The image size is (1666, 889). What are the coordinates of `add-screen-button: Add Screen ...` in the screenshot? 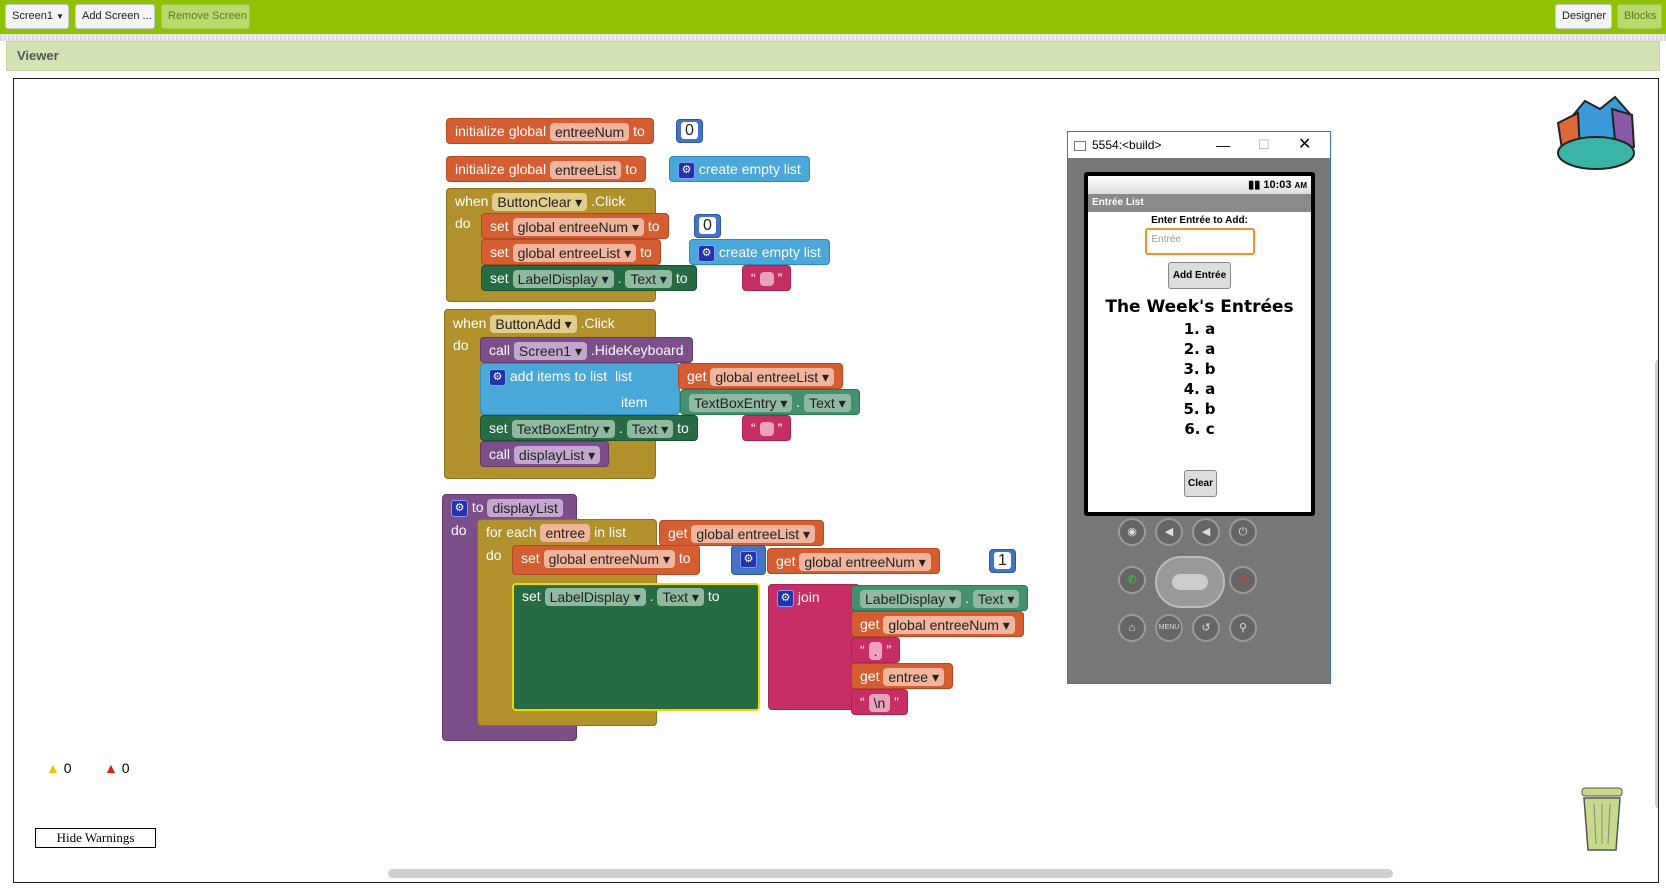 It's located at (115, 16).